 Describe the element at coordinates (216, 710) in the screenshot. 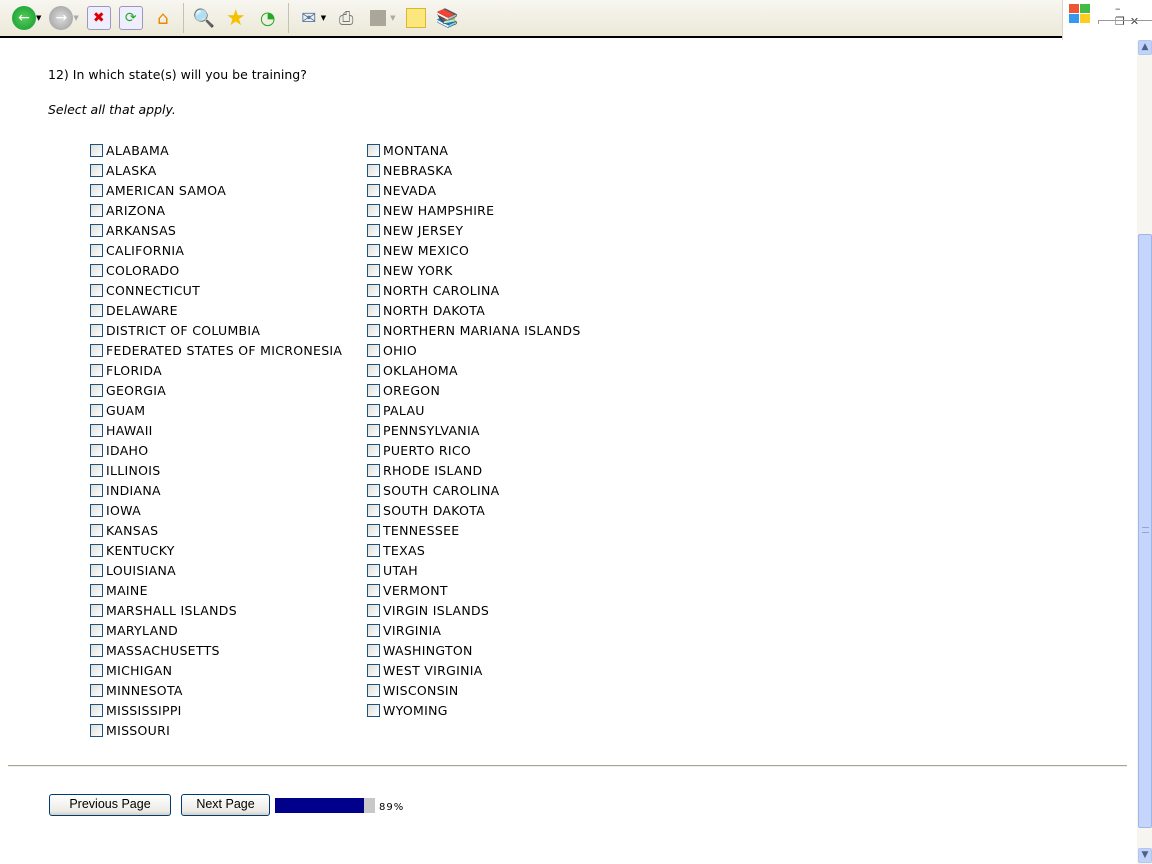

I see `state-option: MISSISSIPPI` at that location.